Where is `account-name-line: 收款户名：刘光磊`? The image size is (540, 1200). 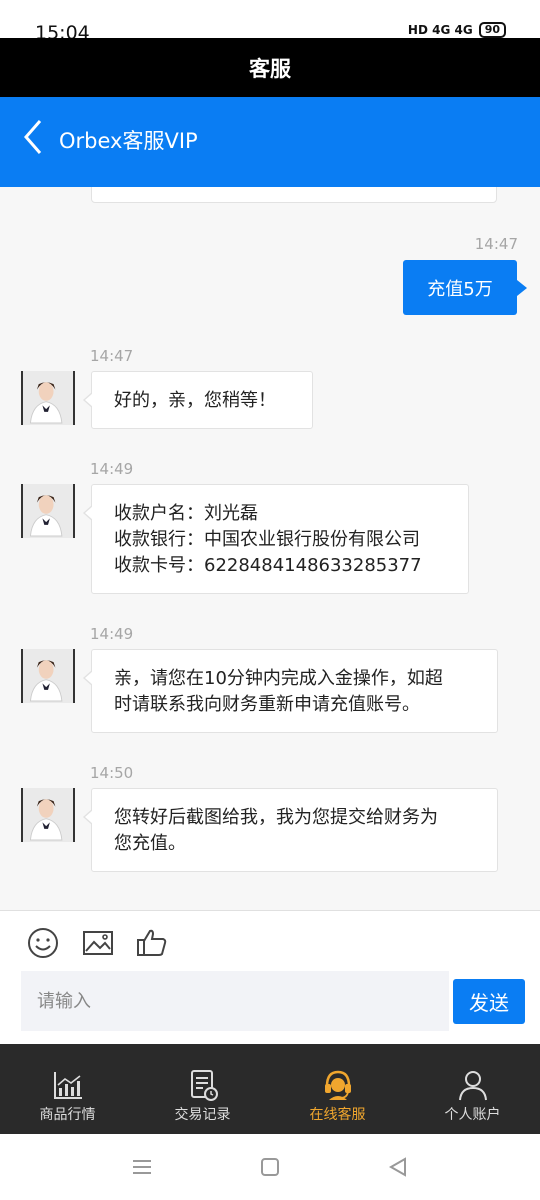
account-name-line: 收款户名：刘光磊 is located at coordinates (186, 513).